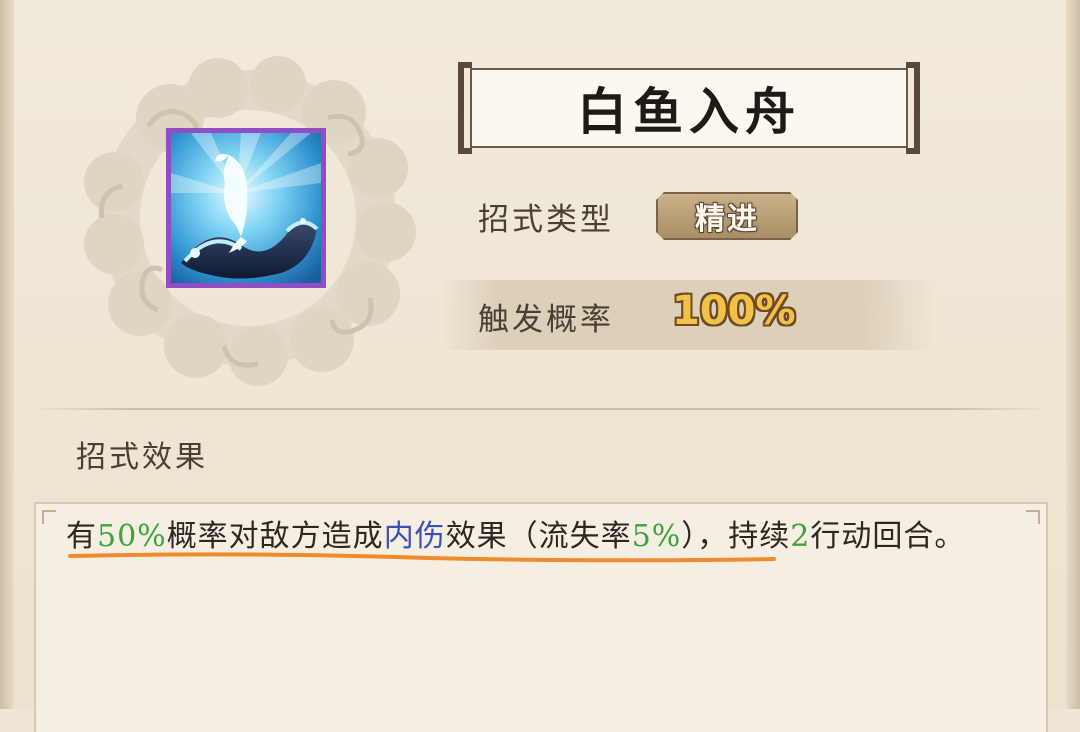  I want to click on section-divider, so click(540, 409).